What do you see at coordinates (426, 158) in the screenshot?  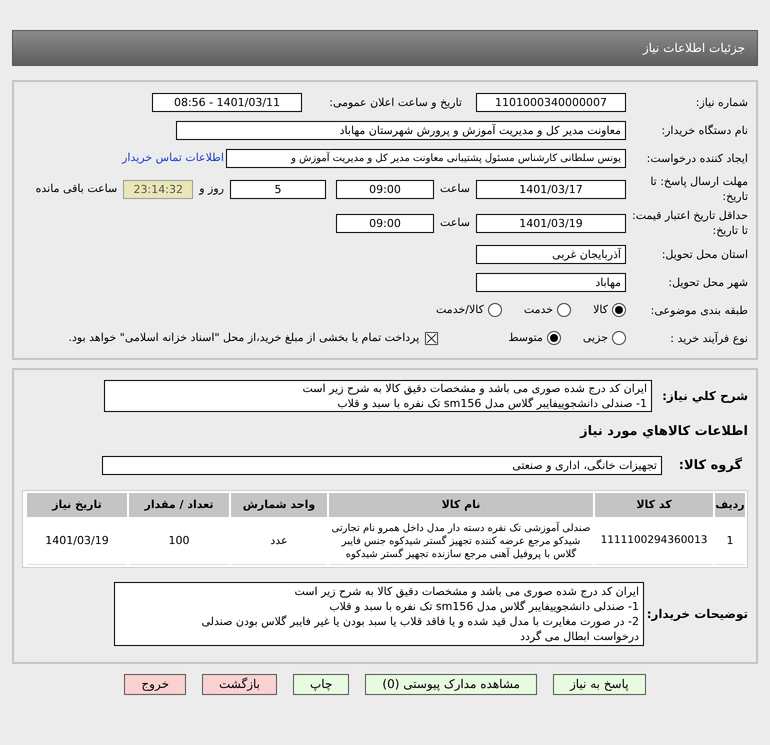 I see `text-field: یونس سلطانی کارشناس مسئول پشتیبانی معاونت مدیر کل و مدیریت آموزش و` at bounding box center [426, 158].